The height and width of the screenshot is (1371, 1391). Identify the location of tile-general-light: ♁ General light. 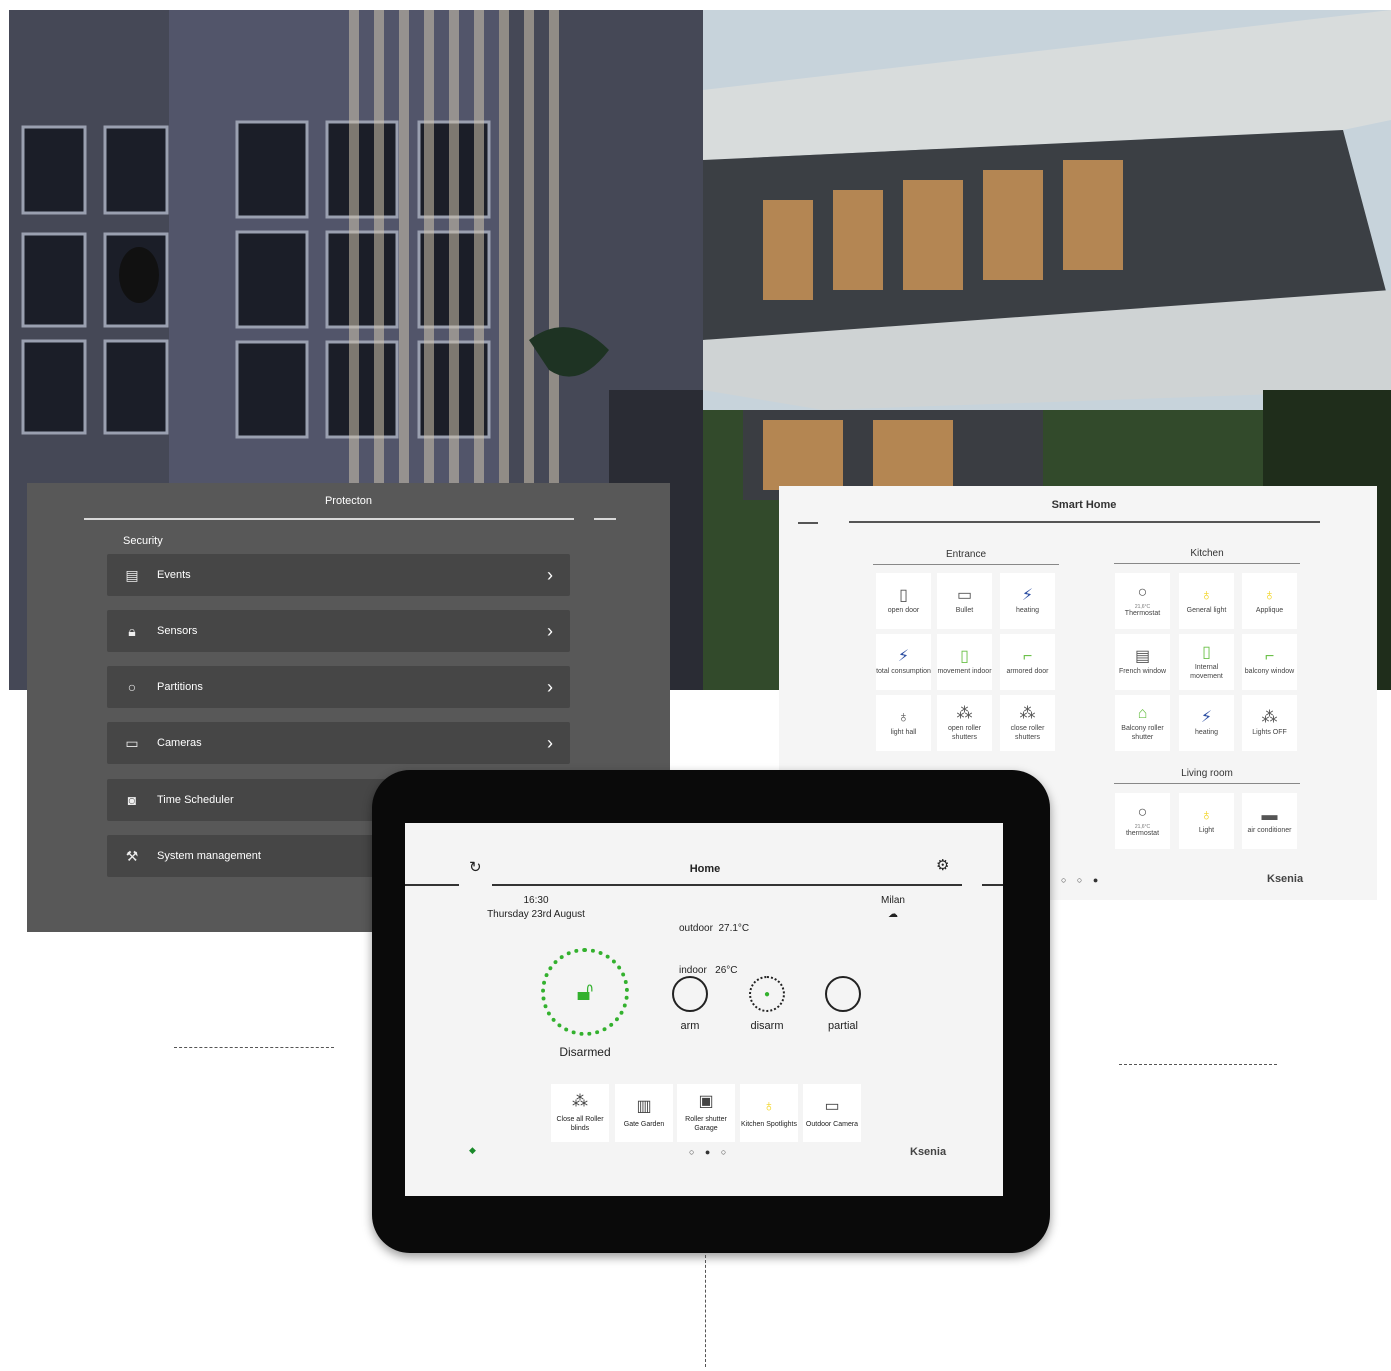
(1206, 601).